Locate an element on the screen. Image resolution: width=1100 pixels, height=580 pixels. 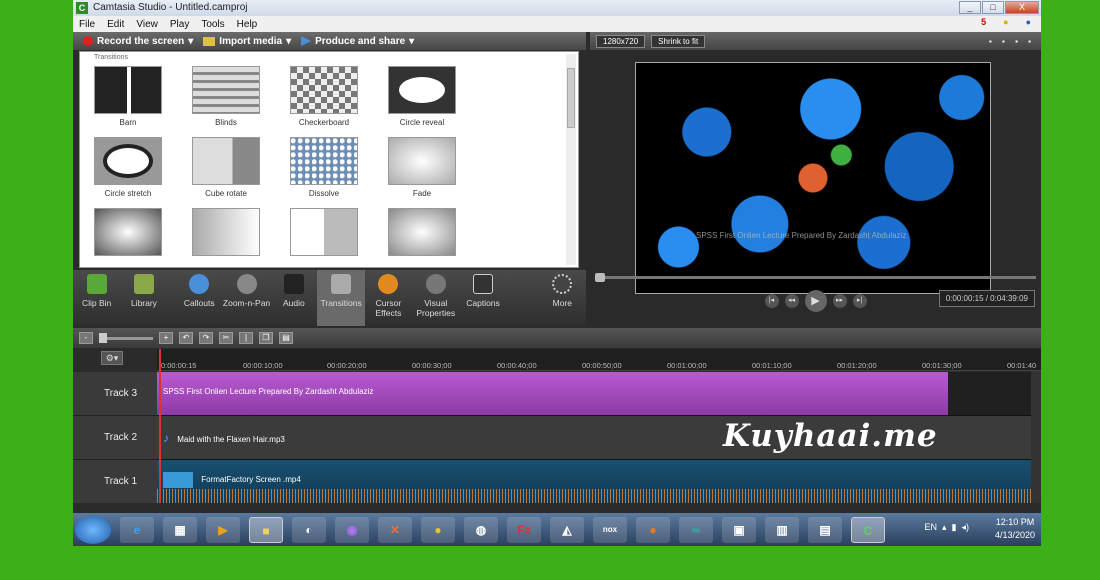
cut-icon: ✂ is located at coordinates (226, 338).